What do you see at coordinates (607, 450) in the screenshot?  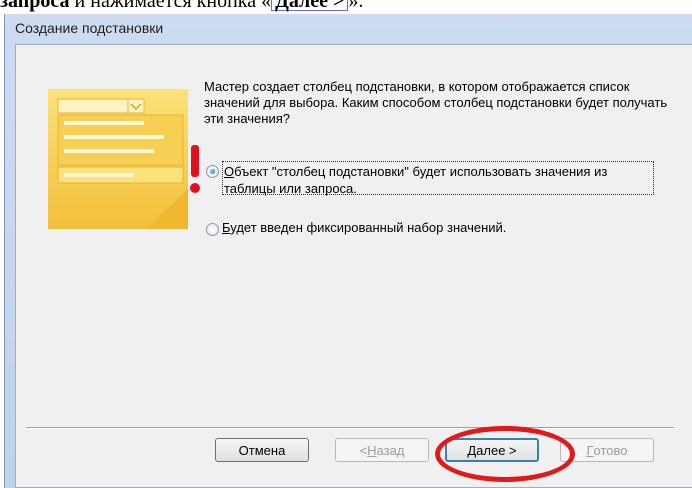 I see `finish-button: Готово` at bounding box center [607, 450].